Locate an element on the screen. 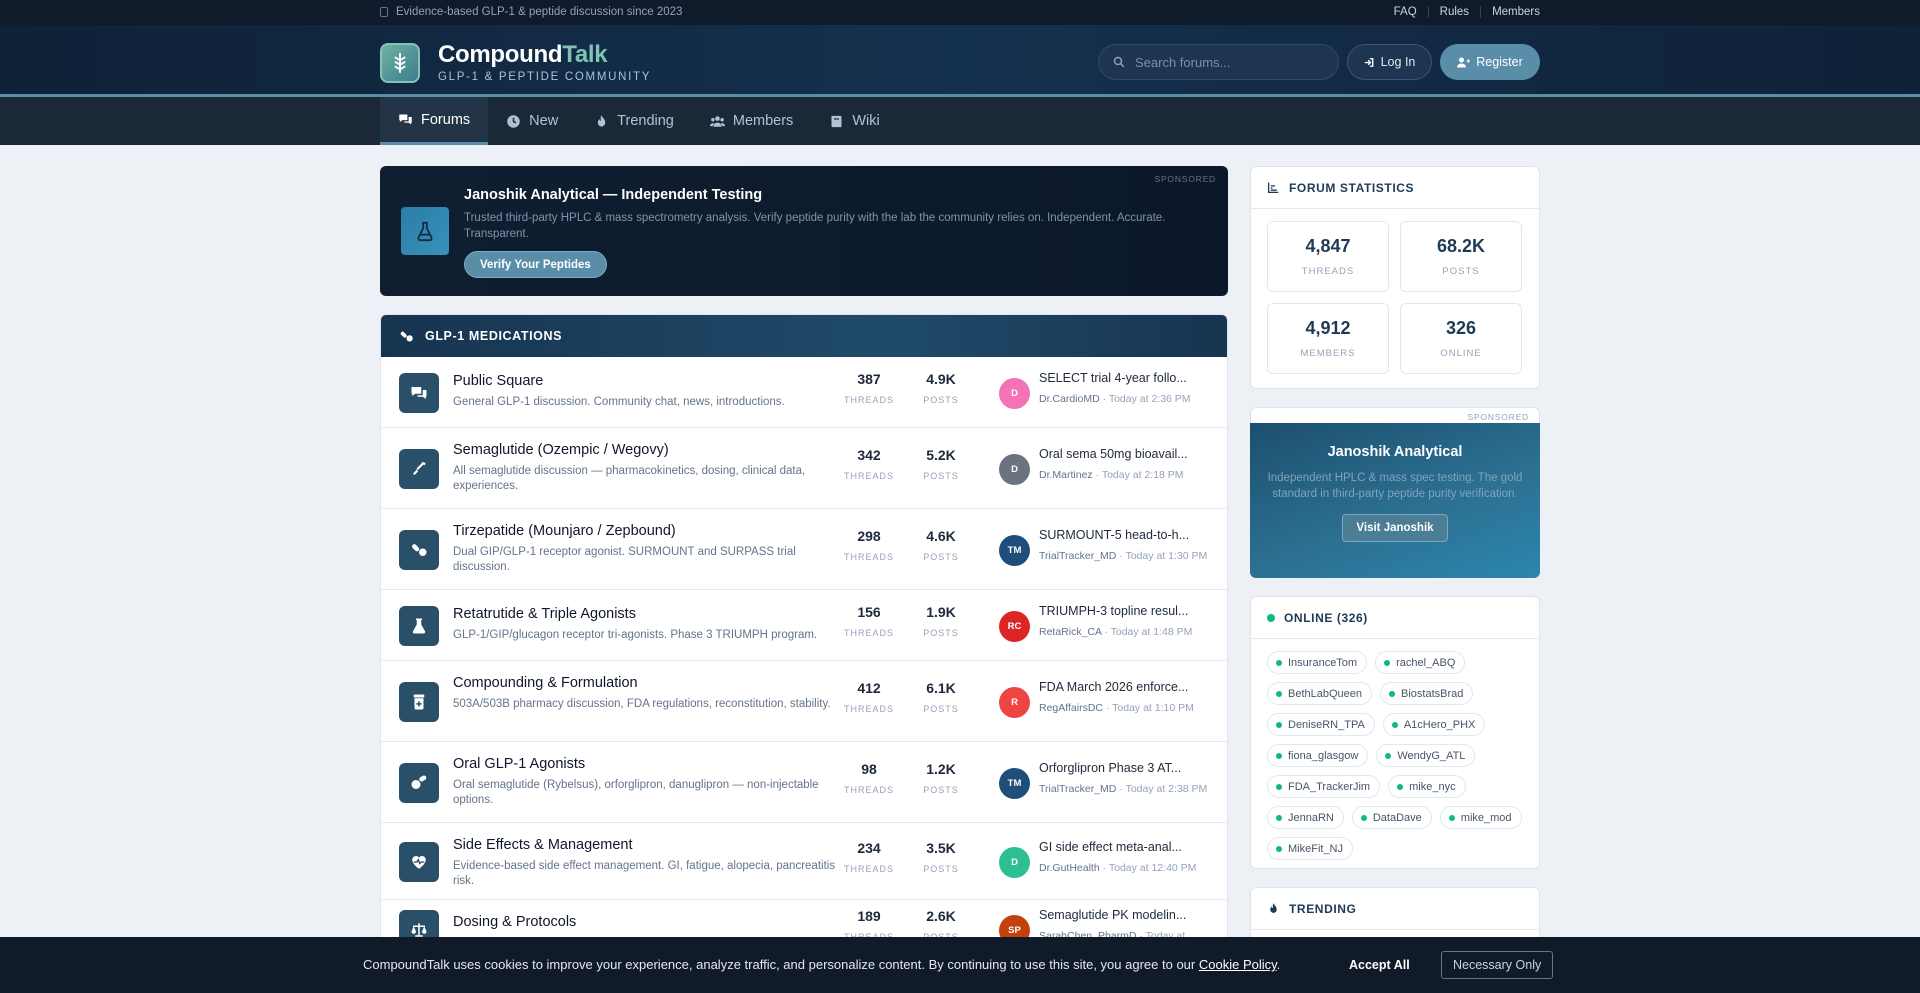  forum-title: Compounding & Formulation is located at coordinates (545, 683).